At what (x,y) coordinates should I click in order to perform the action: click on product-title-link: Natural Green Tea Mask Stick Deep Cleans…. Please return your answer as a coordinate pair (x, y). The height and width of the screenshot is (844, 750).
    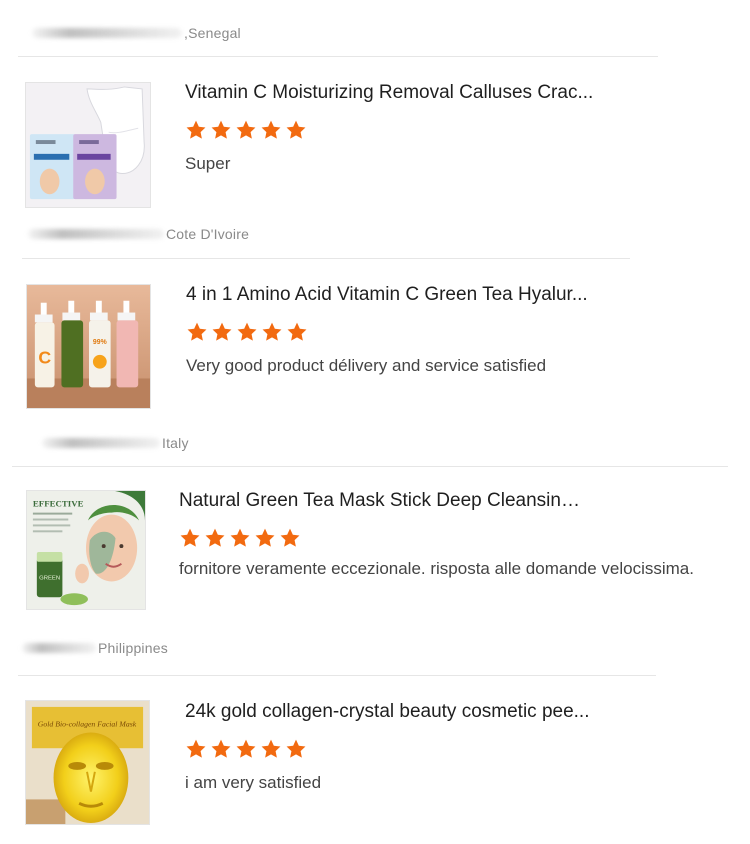
    Looking at the image, I should click on (384, 501).